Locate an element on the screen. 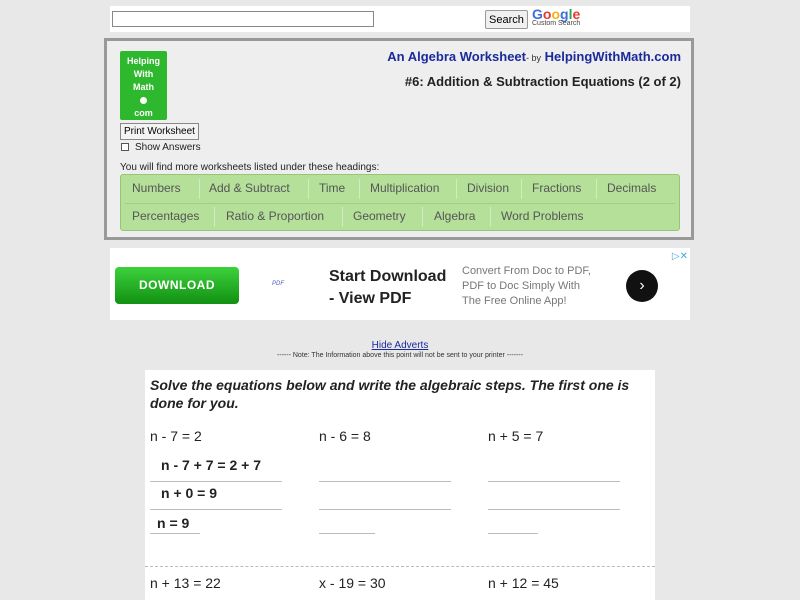 This screenshot has width=800, height=600. problem-1: n - 7 = 2 is located at coordinates (176, 436).